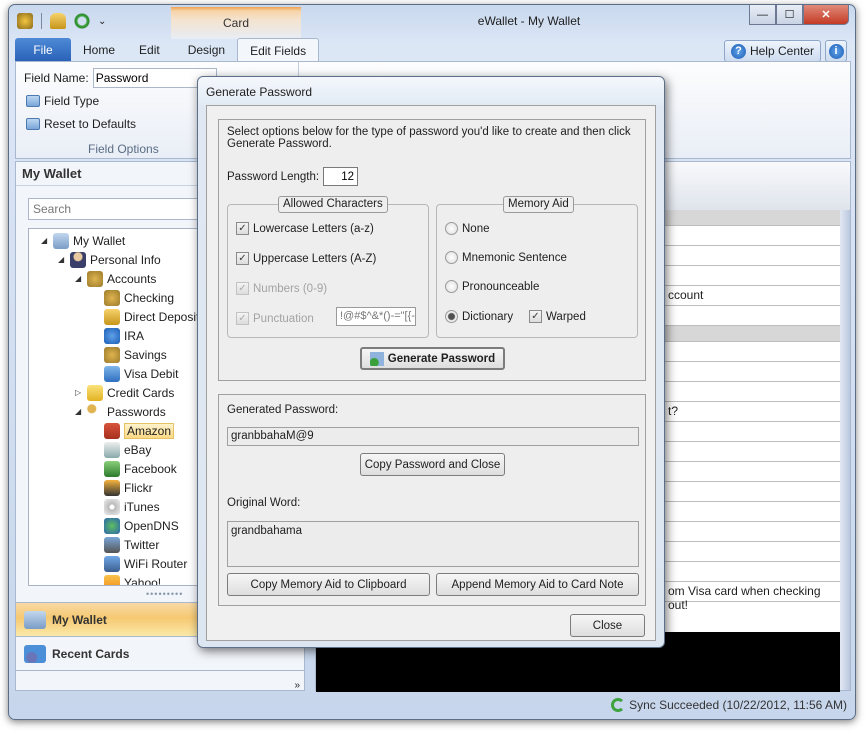 Image resolution: width=868 pixels, height=733 pixels. What do you see at coordinates (273, 176) in the screenshot?
I see `password-length-label: Password Length:` at bounding box center [273, 176].